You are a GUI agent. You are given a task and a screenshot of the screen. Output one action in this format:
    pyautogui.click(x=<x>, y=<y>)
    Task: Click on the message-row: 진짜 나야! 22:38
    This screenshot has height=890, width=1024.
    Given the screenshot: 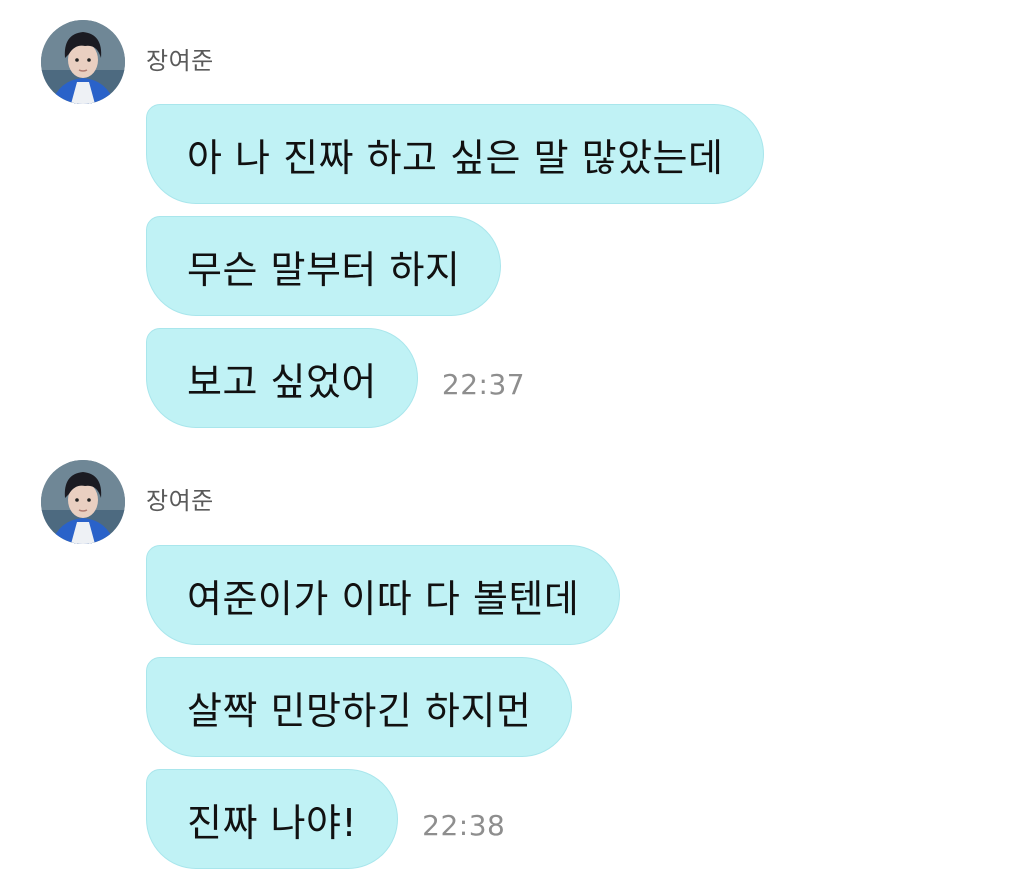 What is the action you would take?
    pyautogui.click(x=325, y=819)
    